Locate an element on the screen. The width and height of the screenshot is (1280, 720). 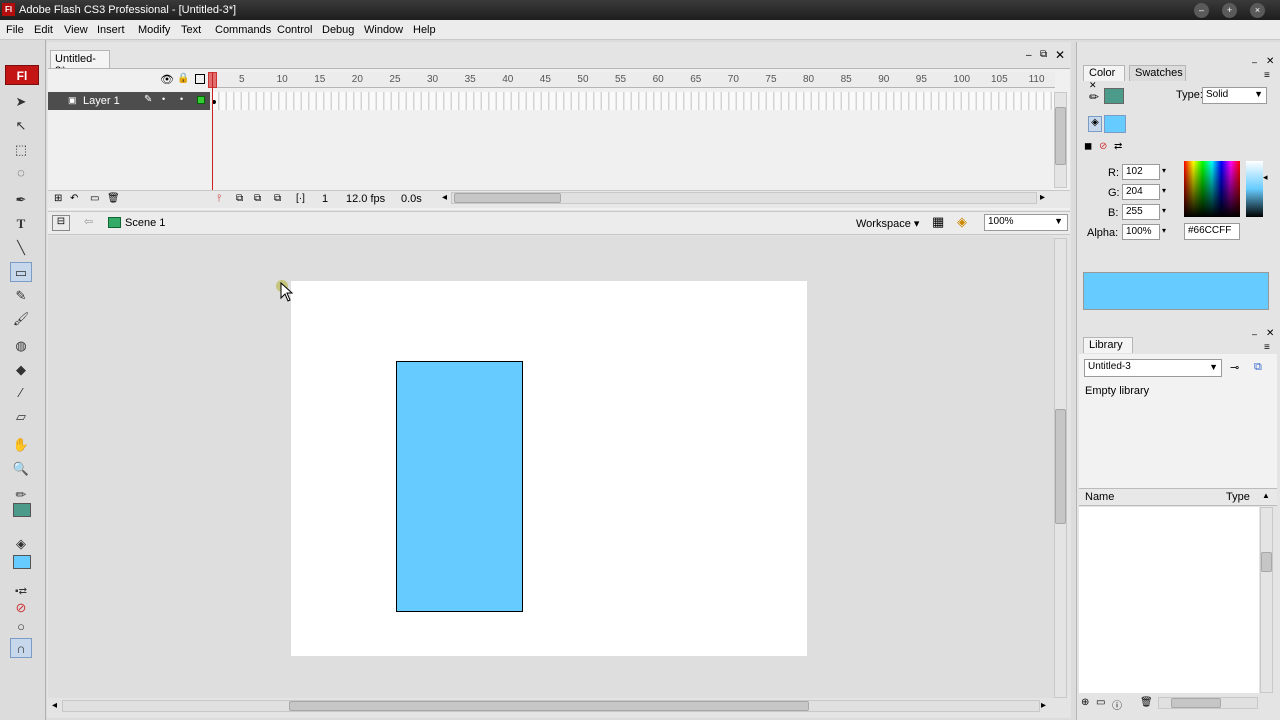
edit-symbols-icon: ▦ is located at coordinates (938, 222).